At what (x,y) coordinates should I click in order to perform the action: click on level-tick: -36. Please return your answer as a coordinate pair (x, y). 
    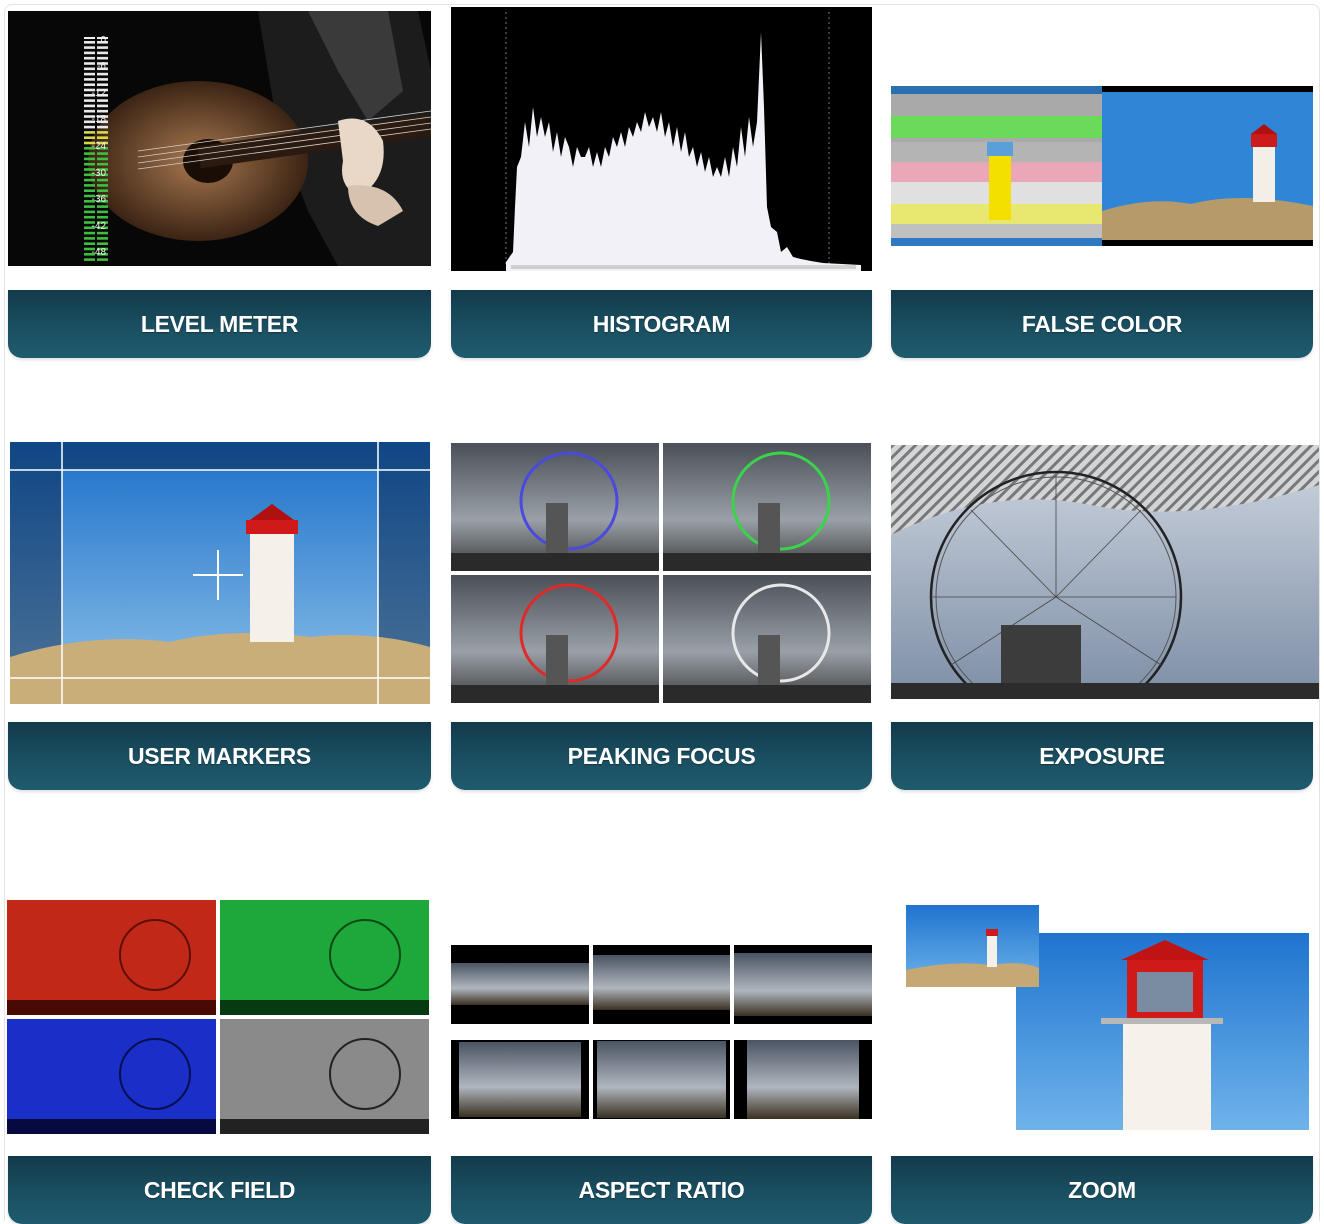
    Looking at the image, I should click on (98, 199).